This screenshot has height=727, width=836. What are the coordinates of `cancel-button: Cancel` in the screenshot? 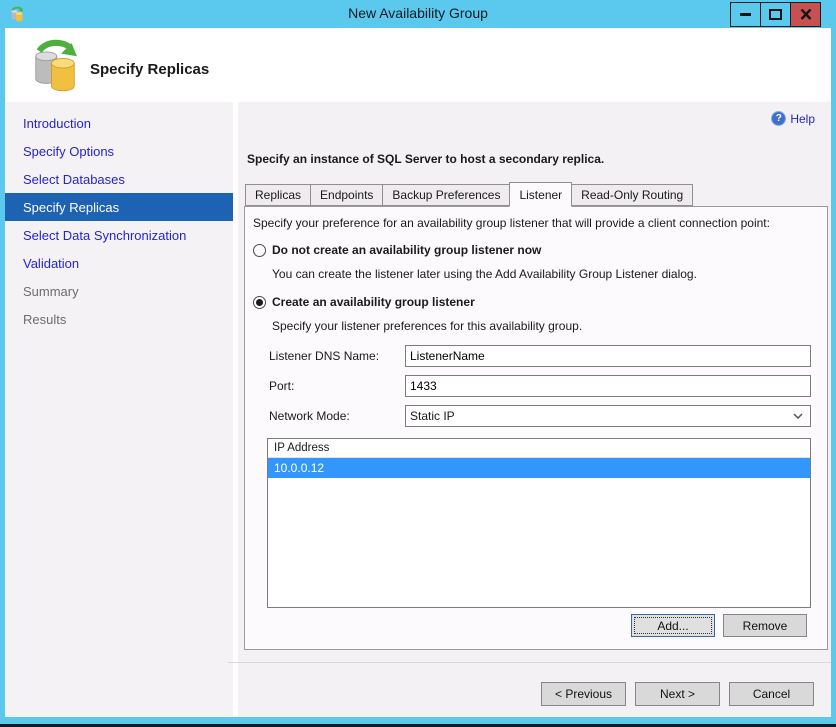 It's located at (771, 694).